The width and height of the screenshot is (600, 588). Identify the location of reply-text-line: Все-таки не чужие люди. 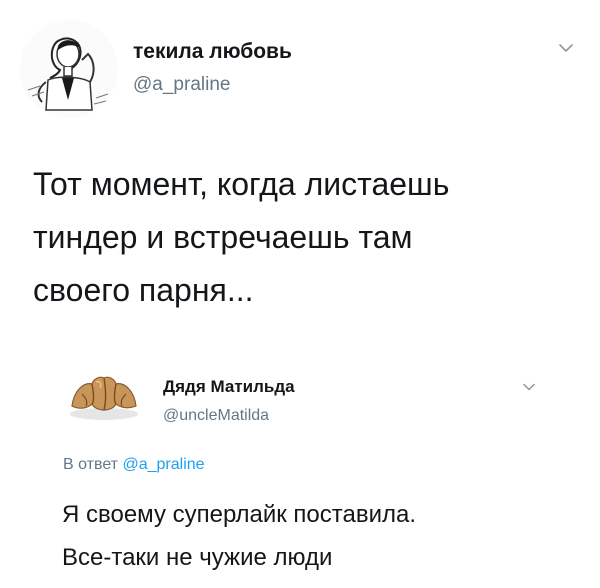
(197, 557).